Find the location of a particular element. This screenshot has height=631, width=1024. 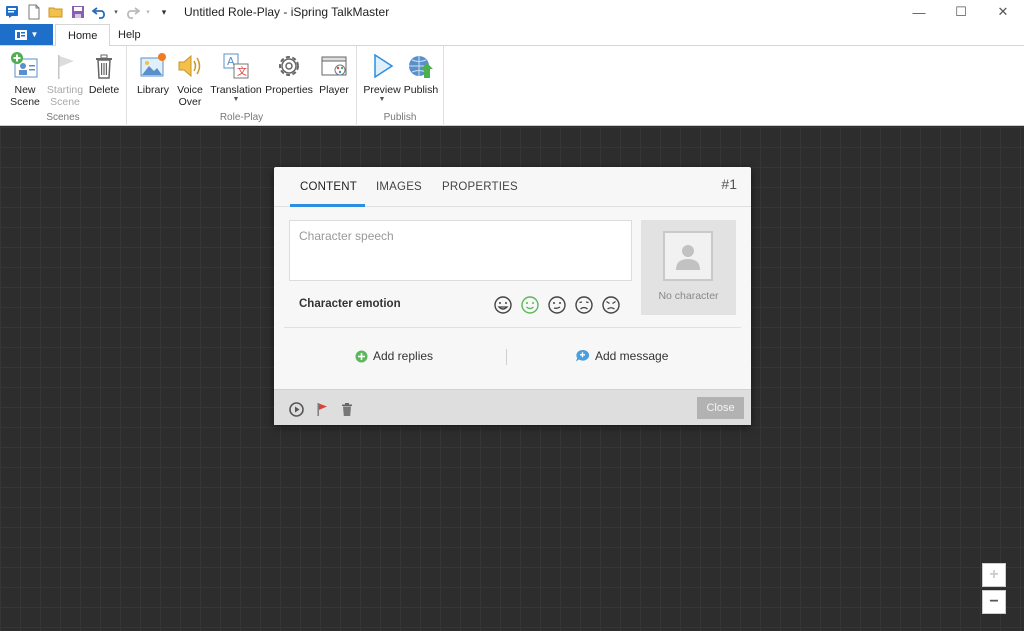

tab-content: CONTENT is located at coordinates (328, 187).